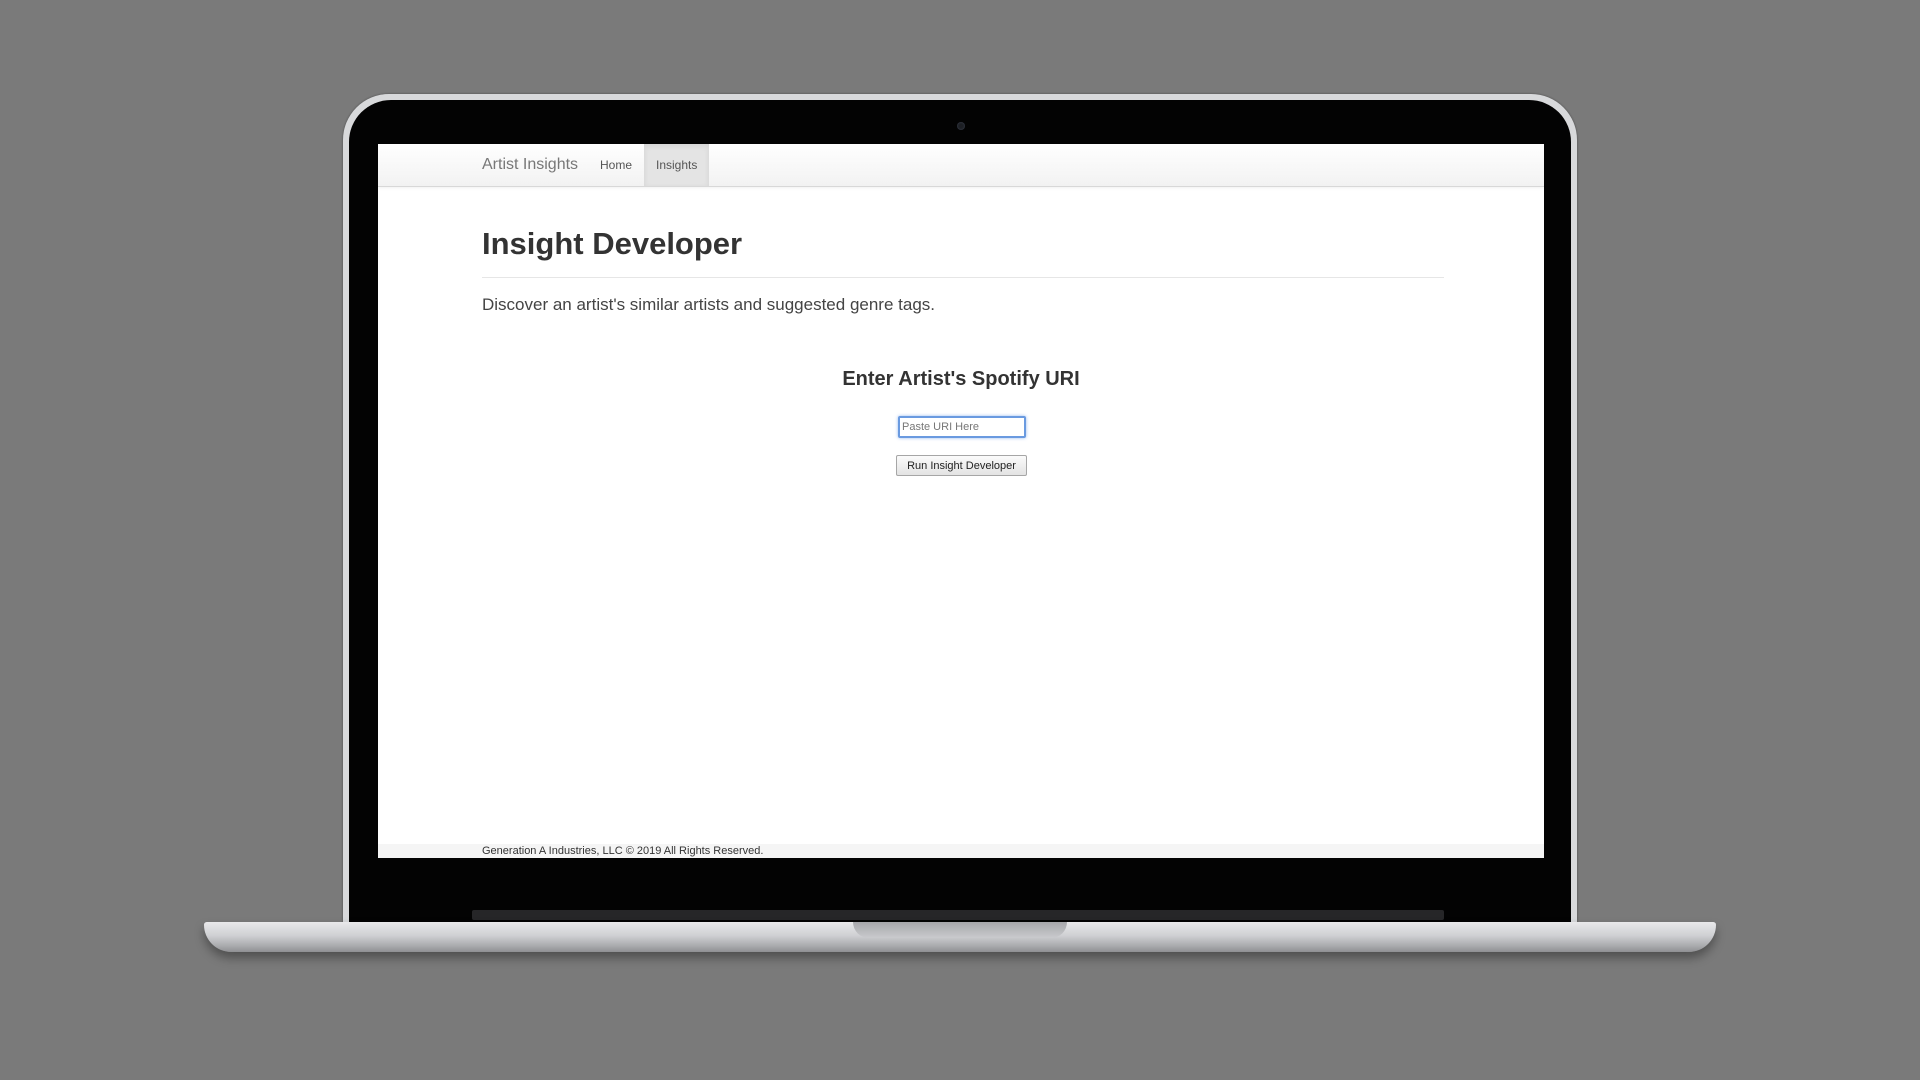 The image size is (1920, 1080). Describe the element at coordinates (612, 243) in the screenshot. I see `page-title: Insight Developer` at that location.